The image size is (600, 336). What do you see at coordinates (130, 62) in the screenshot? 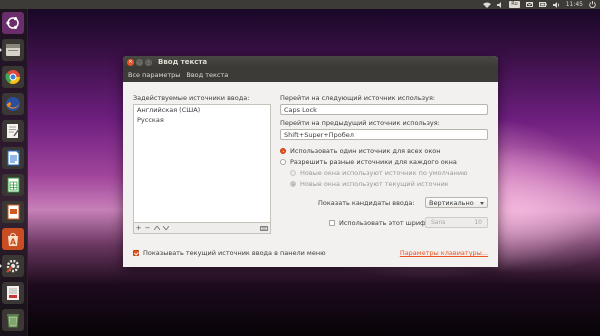
I see `close-icon: ×` at bounding box center [130, 62].